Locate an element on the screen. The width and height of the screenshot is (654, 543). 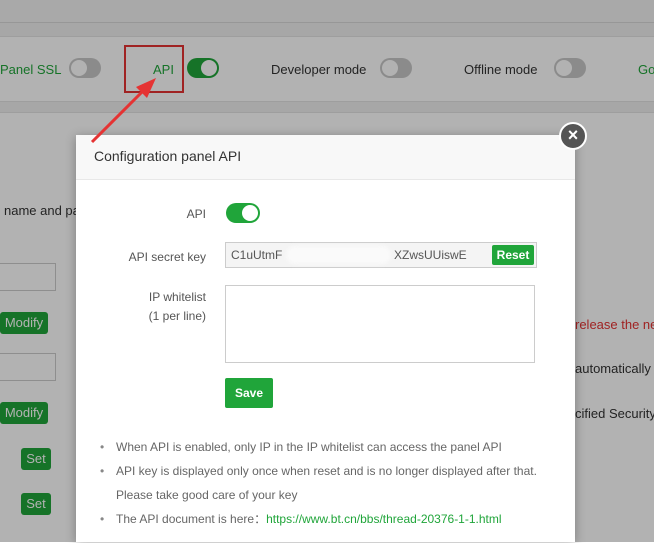
annotation-arrow is located at coordinates (123, 111).